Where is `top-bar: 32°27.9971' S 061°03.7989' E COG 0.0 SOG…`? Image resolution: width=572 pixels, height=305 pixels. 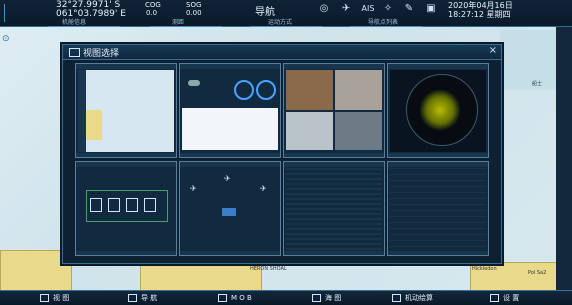
top-bar: 32°27.9971' S 061°03.7989' E COG 0.0 SOG… is located at coordinates (286, 13).